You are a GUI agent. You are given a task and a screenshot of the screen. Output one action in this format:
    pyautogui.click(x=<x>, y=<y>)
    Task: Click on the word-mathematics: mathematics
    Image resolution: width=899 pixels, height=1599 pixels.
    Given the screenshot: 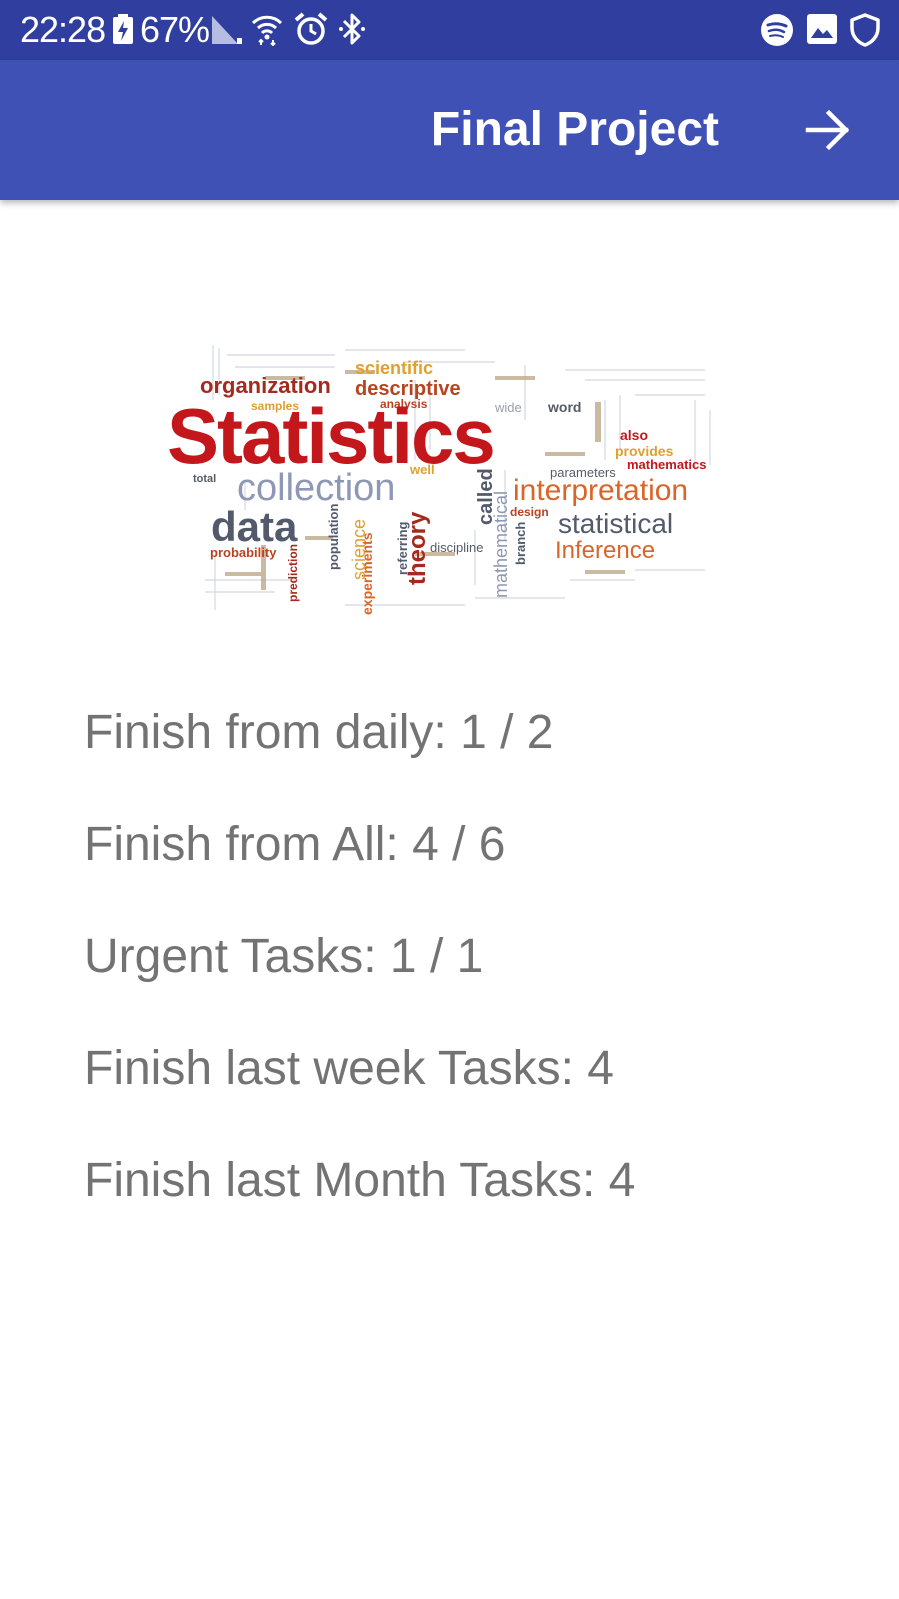 What is the action you would take?
    pyautogui.click(x=666, y=464)
    